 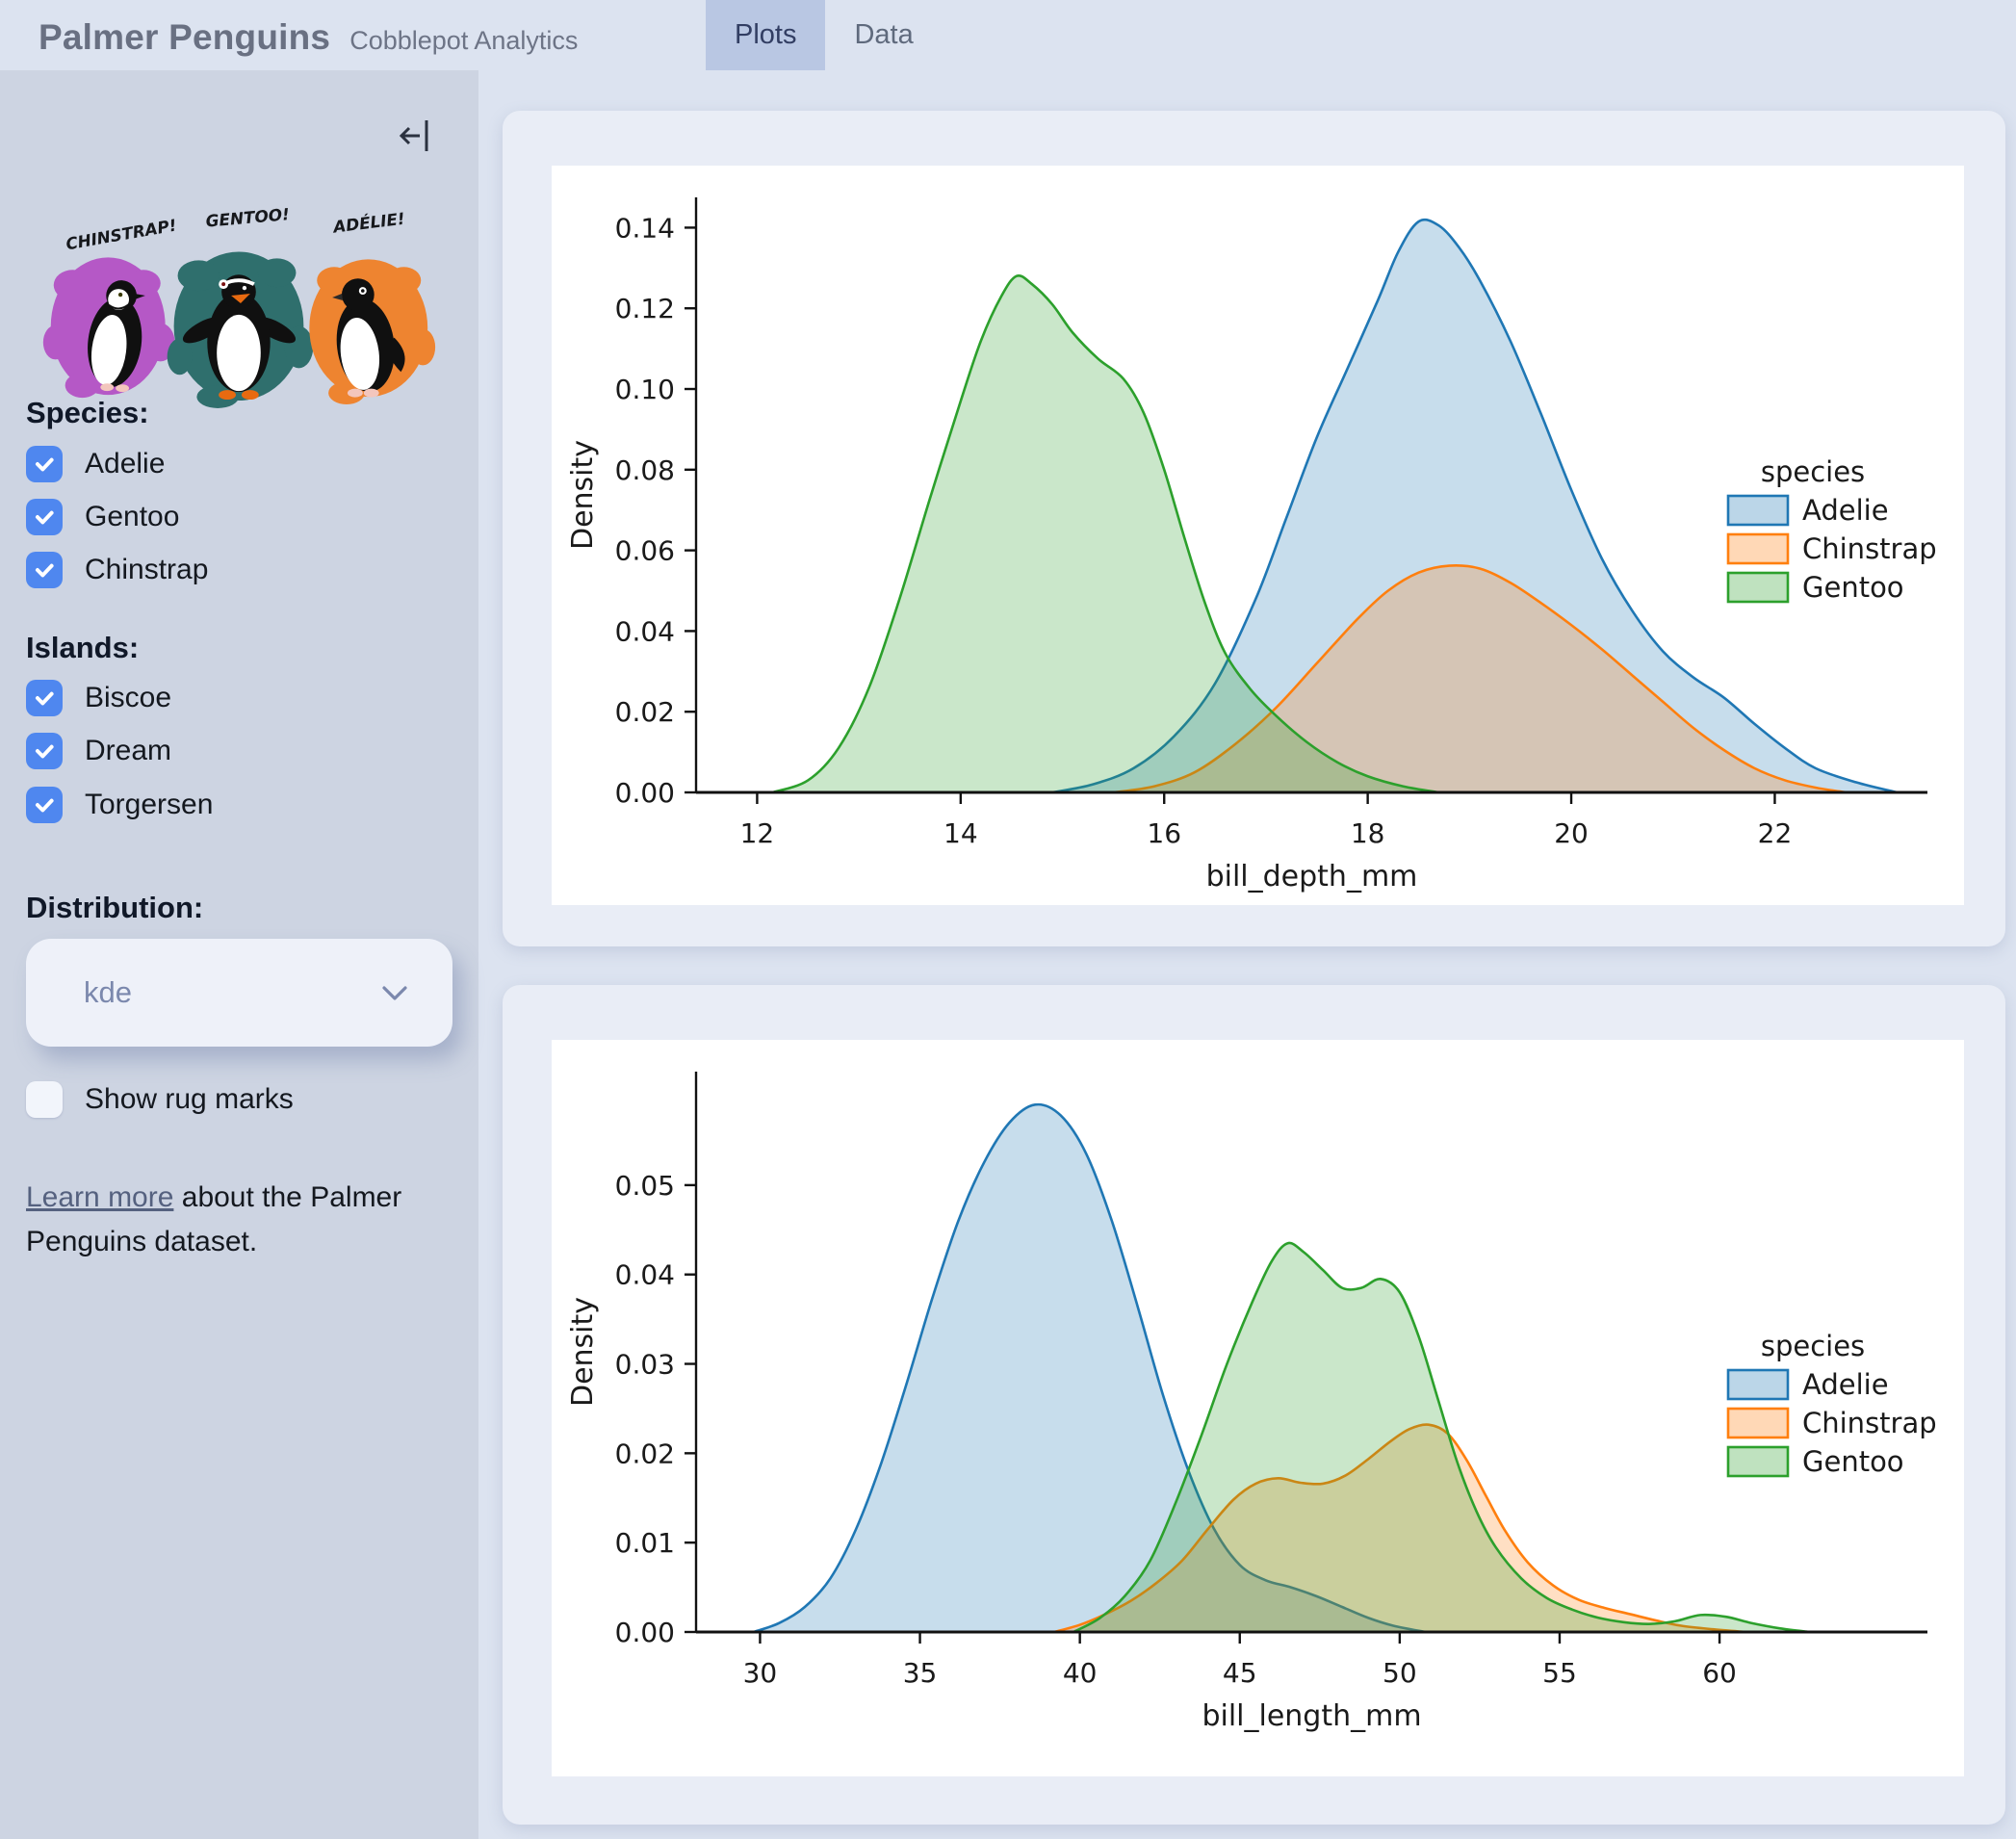 What do you see at coordinates (239, 993) in the screenshot?
I see `distribution-select: kde` at bounding box center [239, 993].